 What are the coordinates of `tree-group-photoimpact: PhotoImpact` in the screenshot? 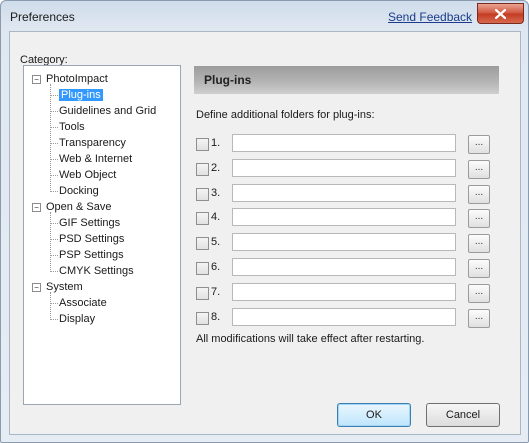 It's located at (77, 79).